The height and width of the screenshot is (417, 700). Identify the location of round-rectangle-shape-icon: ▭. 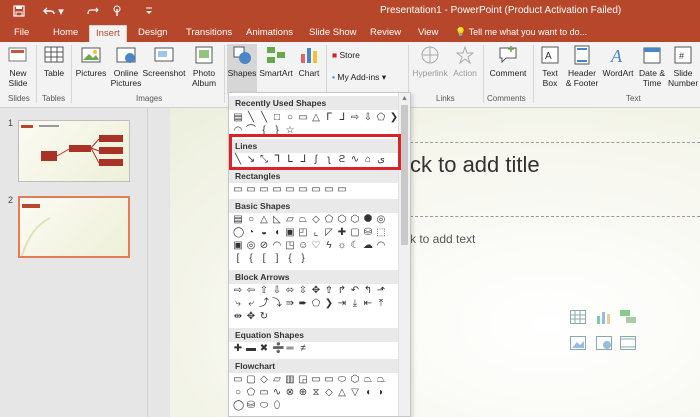
(316, 189).